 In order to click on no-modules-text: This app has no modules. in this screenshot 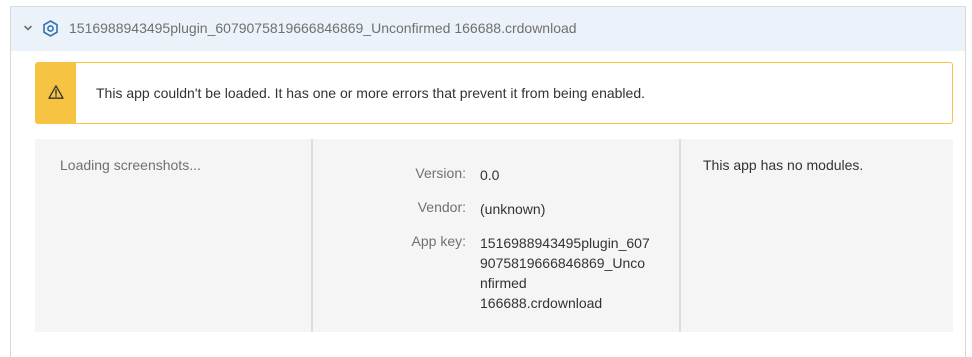, I will do `click(783, 165)`.